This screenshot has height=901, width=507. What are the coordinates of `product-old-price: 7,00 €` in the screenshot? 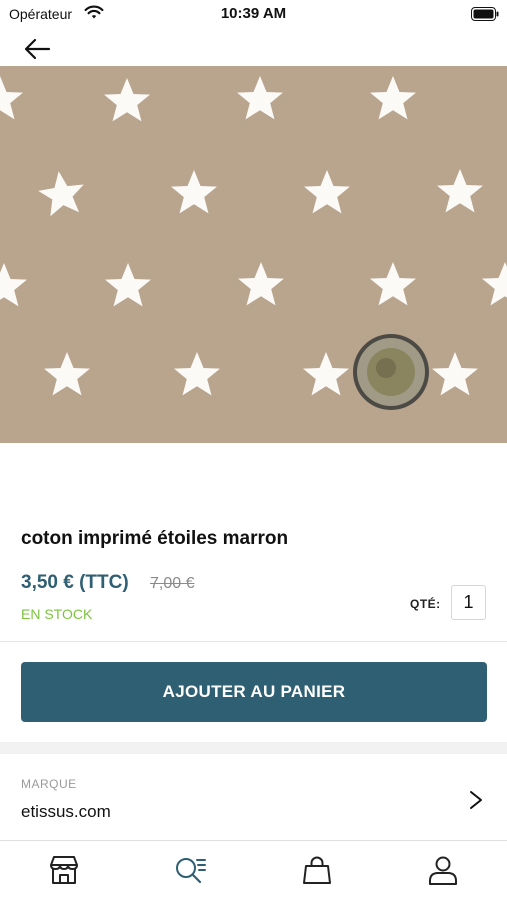 It's located at (172, 583).